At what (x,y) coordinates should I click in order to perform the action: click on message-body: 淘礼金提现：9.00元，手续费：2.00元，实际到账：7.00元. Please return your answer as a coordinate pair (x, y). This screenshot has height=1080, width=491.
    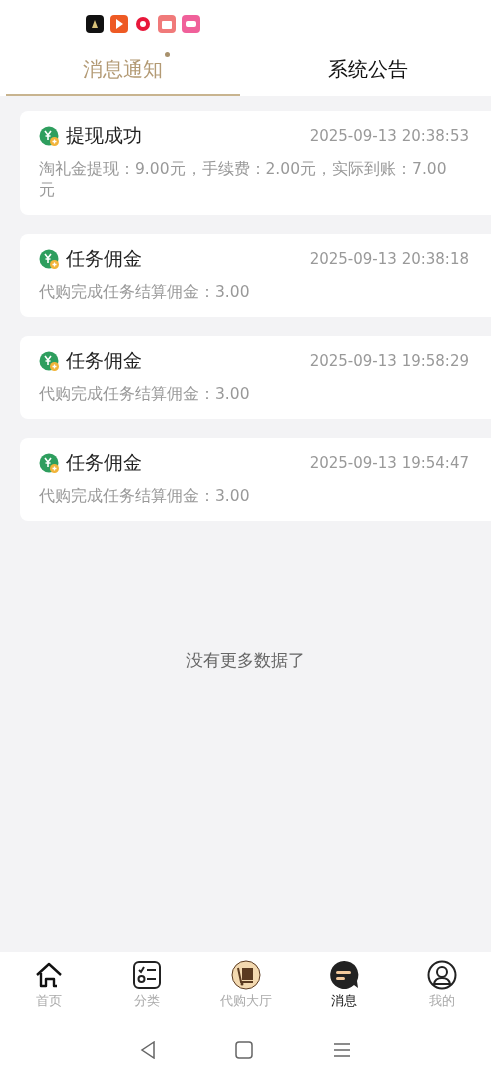
    Looking at the image, I should click on (243, 180).